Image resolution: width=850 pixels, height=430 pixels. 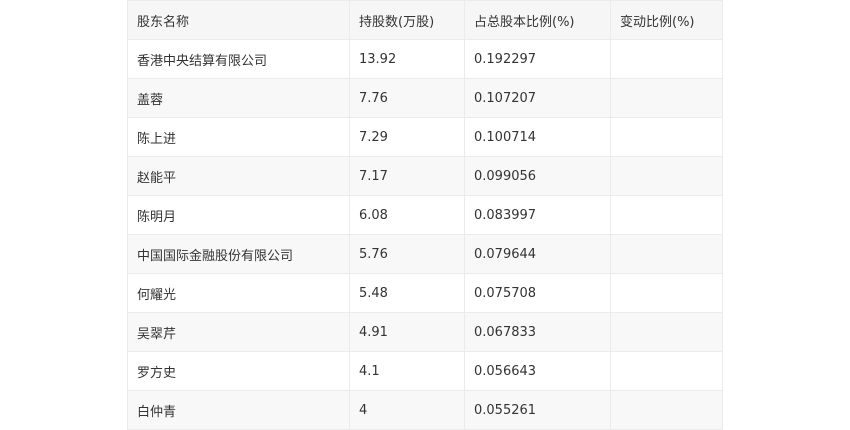 I want to click on table-header-row: 股东名称 持股数(万股) 占总股本比例(%) 变动比例(%), so click(x=425, y=20).